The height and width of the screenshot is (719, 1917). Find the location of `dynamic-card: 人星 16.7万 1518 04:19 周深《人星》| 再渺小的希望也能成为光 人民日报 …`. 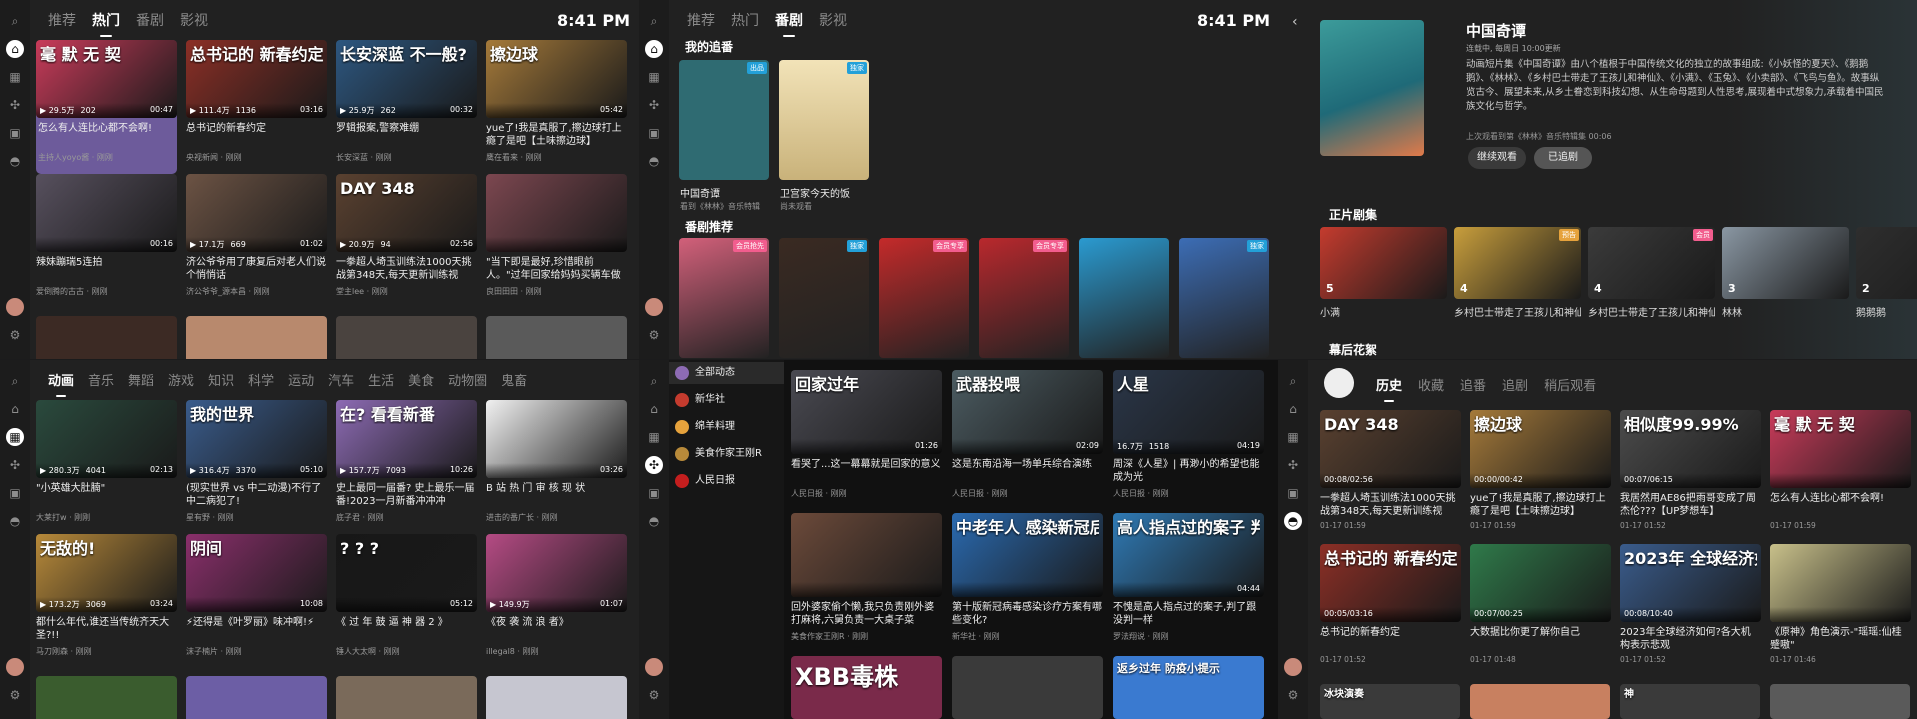

dynamic-card: 人星 16.7万 1518 04:19 周深《人星》| 再渺小的希望也能成为光 人民日报 … is located at coordinates (1188, 434).